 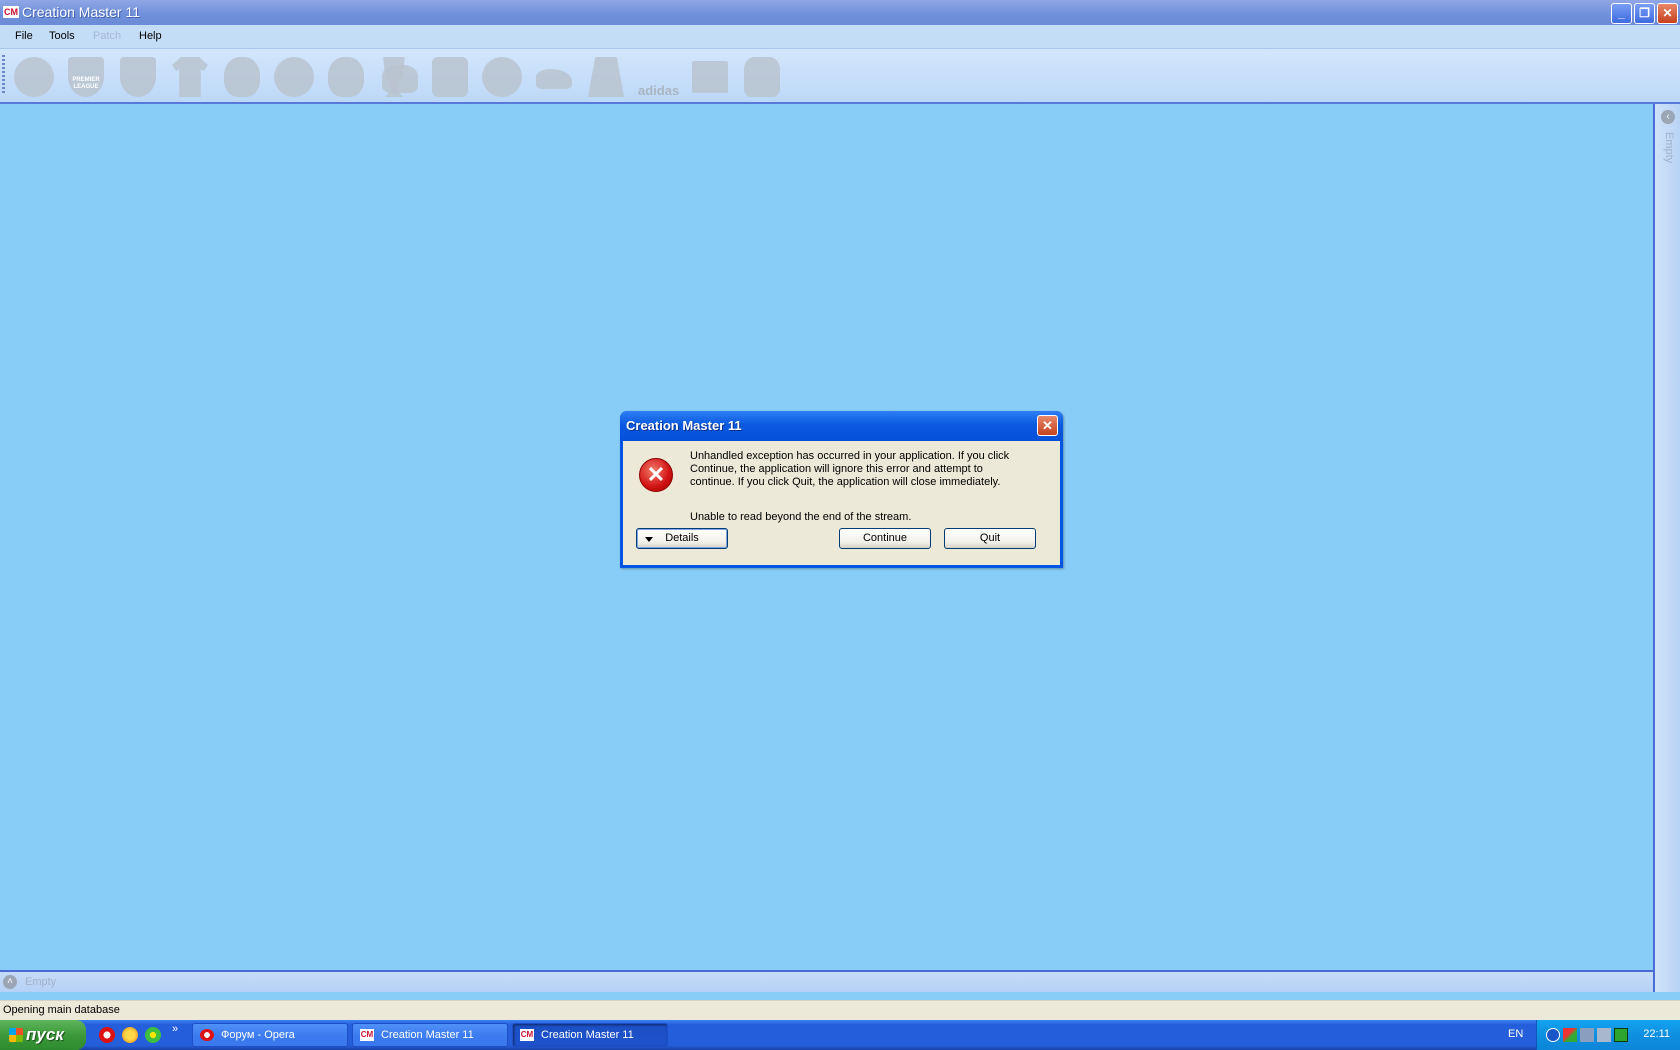 I want to click on details-button: Details, so click(x=682, y=538).